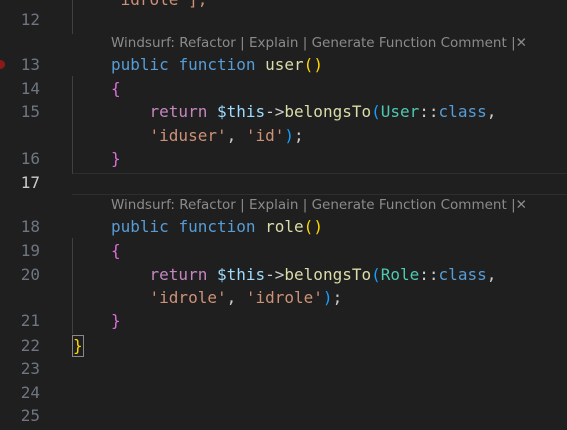 Image resolution: width=567 pixels, height=430 pixels. I want to click on code-line: return $this->belongsTo(Role::class,, so click(304, 275).